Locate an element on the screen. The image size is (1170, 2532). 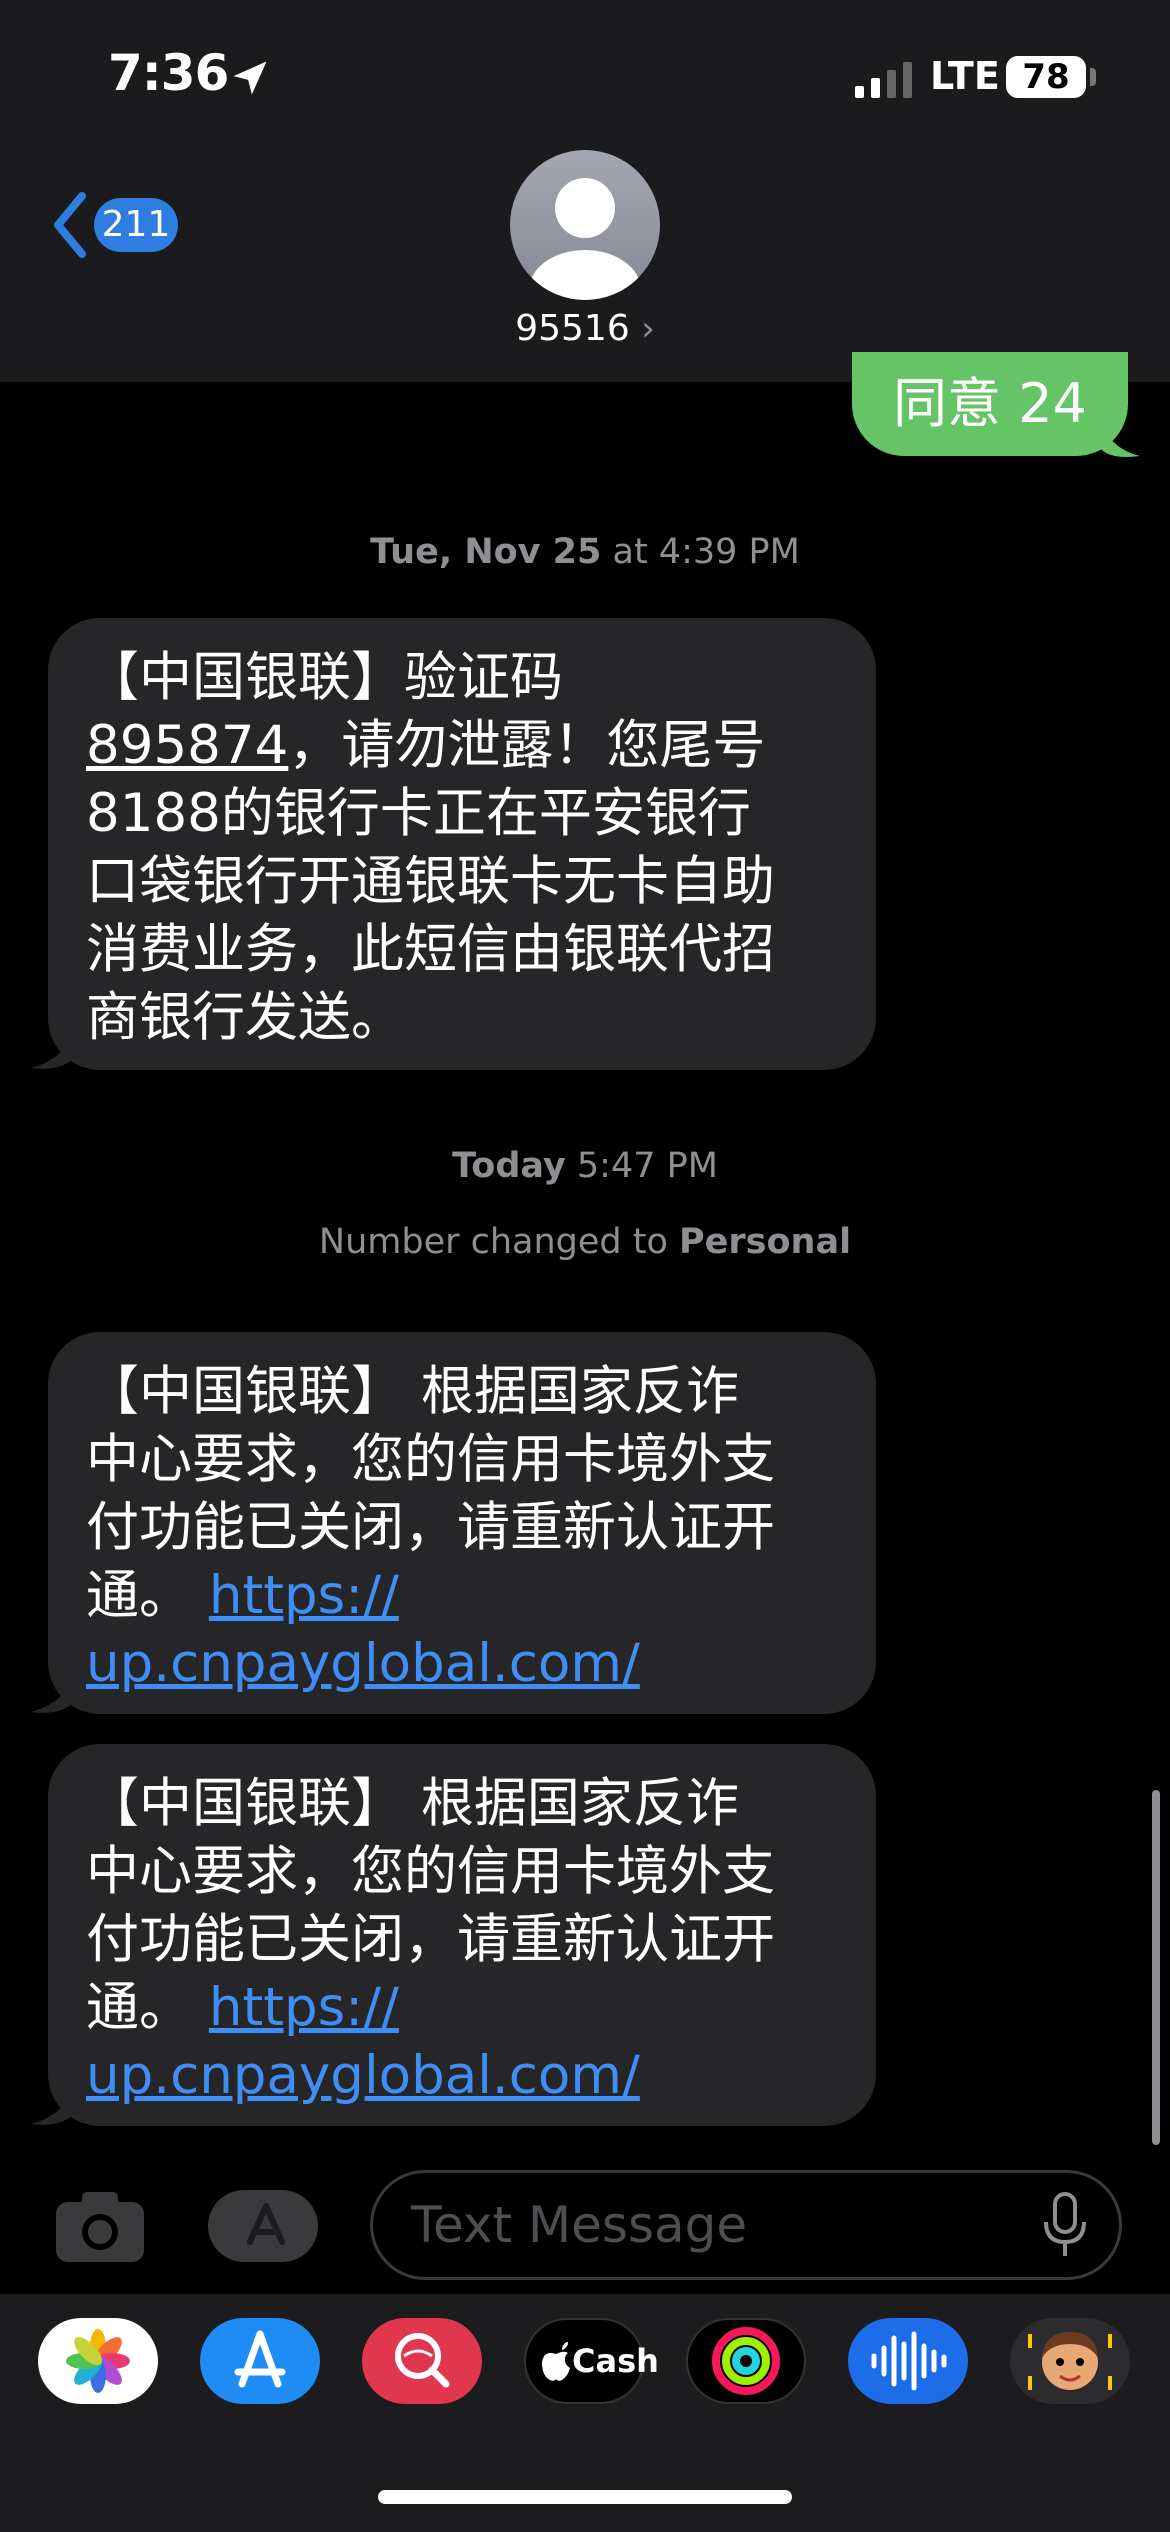
back-chevron-icon is located at coordinates (70, 225).